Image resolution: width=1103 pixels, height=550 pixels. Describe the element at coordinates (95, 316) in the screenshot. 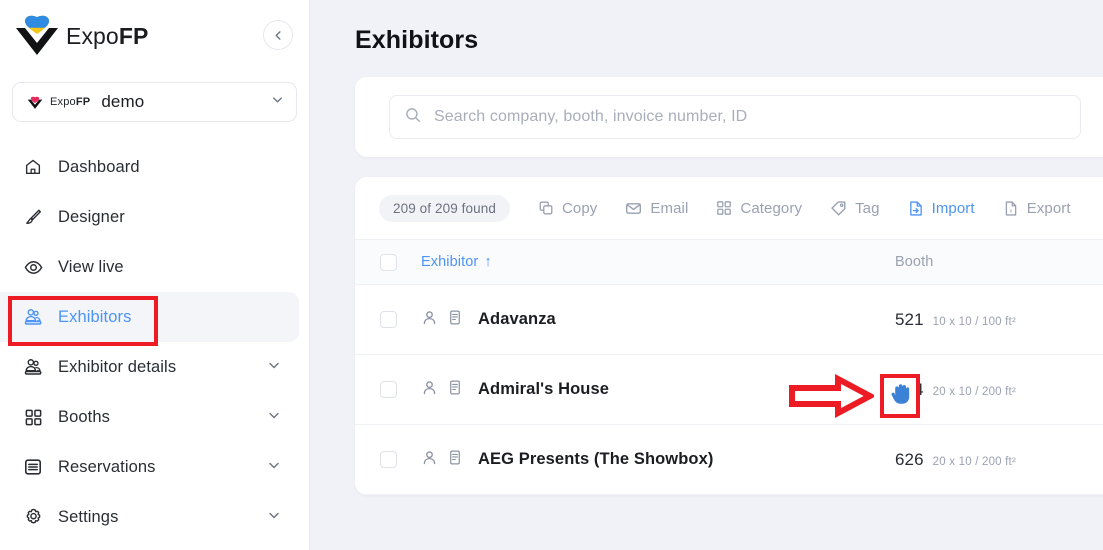

I see `sidebar-item-label: Exhibitors` at that location.